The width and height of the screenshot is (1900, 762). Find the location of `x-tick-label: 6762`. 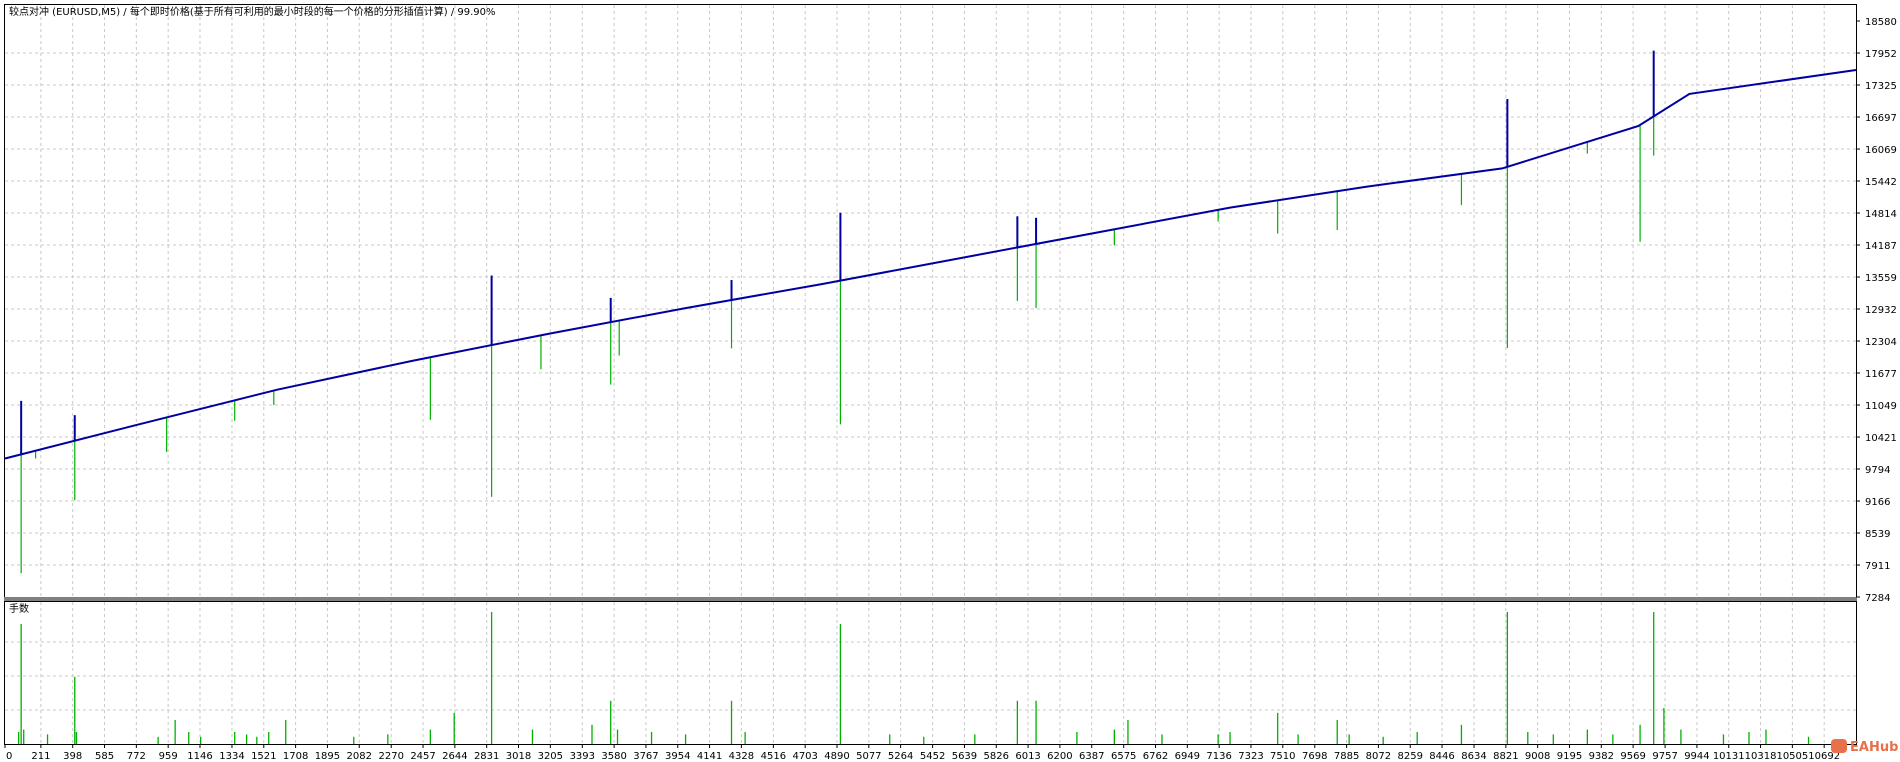

x-tick-label: 6762 is located at coordinates (1155, 756).